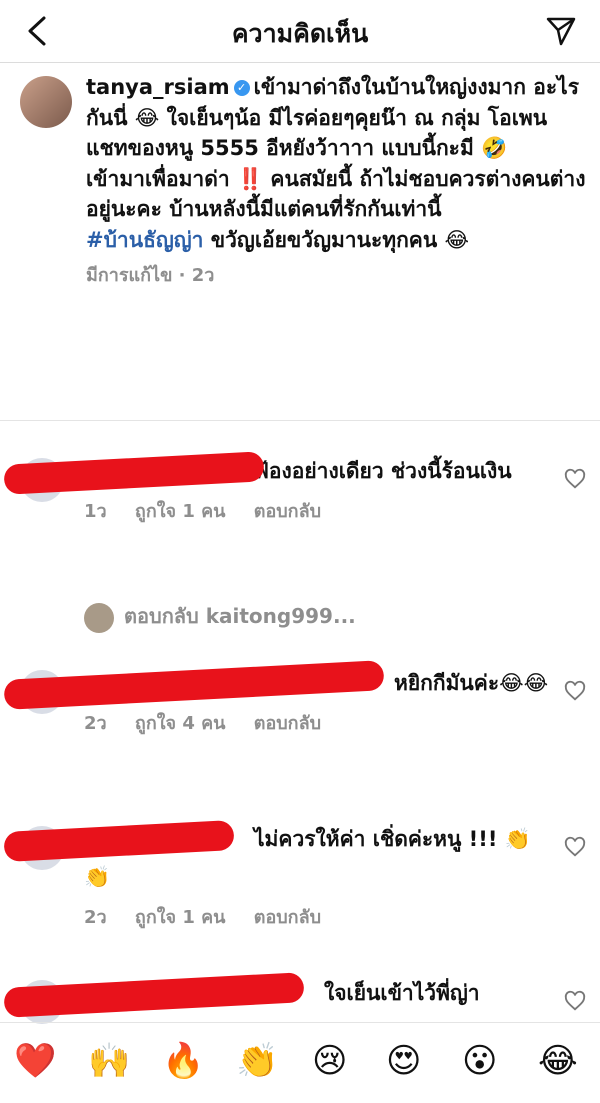 This screenshot has height=1103, width=600. What do you see at coordinates (183, 1061) in the screenshot?
I see `fire-emoji-button: 🔥` at bounding box center [183, 1061].